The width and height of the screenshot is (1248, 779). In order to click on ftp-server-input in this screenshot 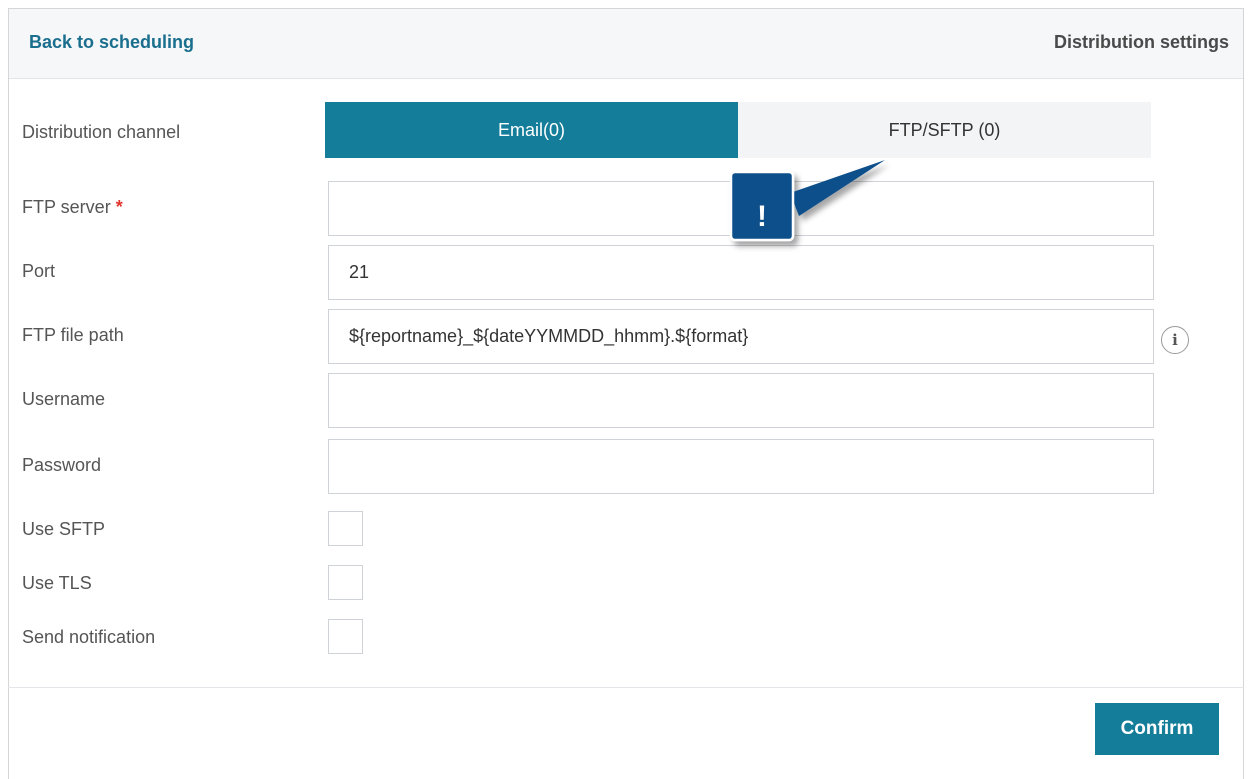, I will do `click(741, 208)`.